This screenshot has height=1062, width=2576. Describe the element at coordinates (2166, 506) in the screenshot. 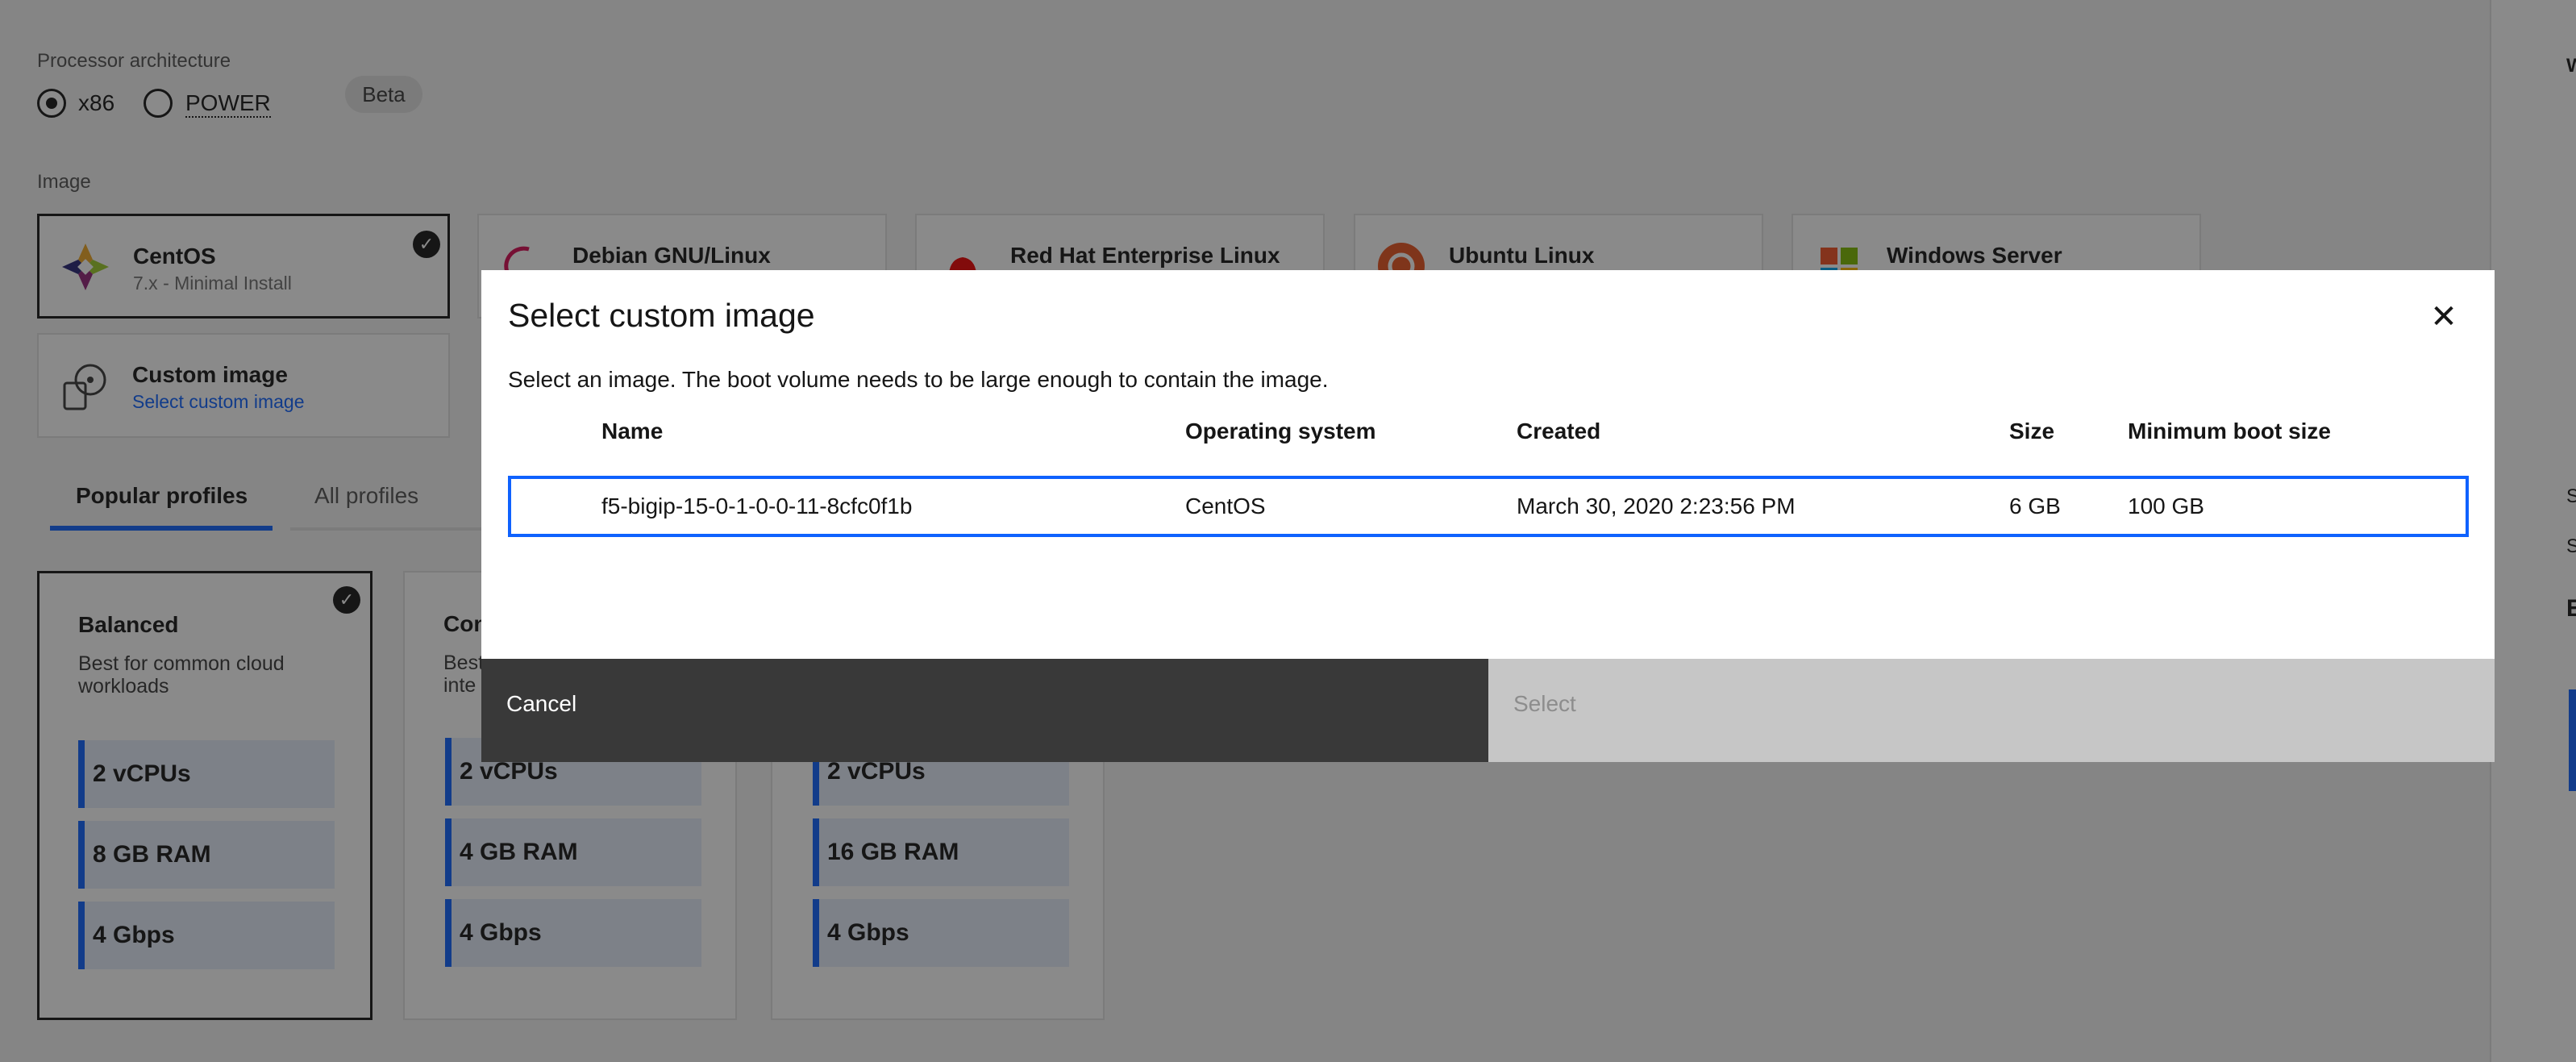

I see `cell-min-boot: 100 GB` at that location.